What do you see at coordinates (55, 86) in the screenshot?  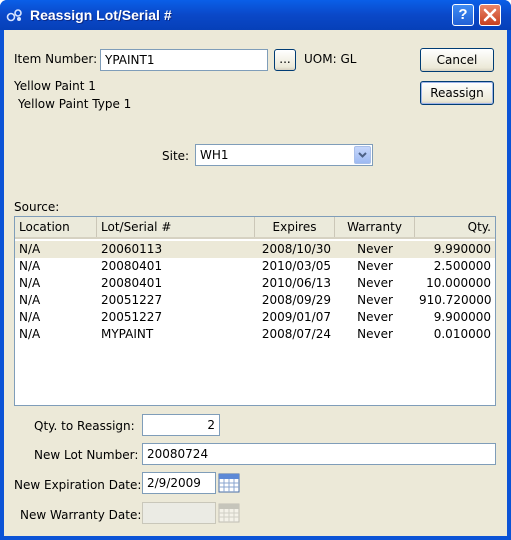 I see `item-description-1: Yellow Paint 1` at bounding box center [55, 86].